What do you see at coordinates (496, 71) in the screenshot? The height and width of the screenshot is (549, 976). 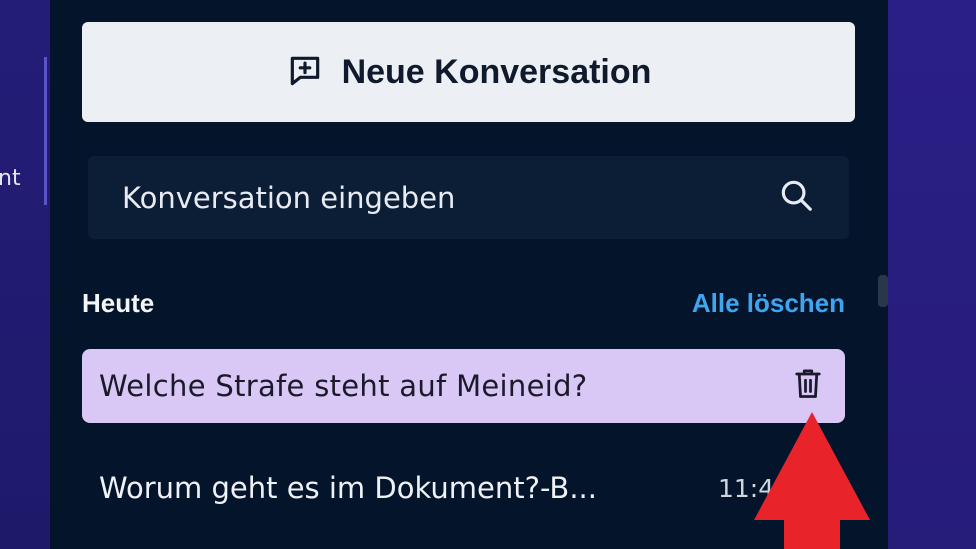 I see `new-conversation-label: Neue Konversation` at bounding box center [496, 71].